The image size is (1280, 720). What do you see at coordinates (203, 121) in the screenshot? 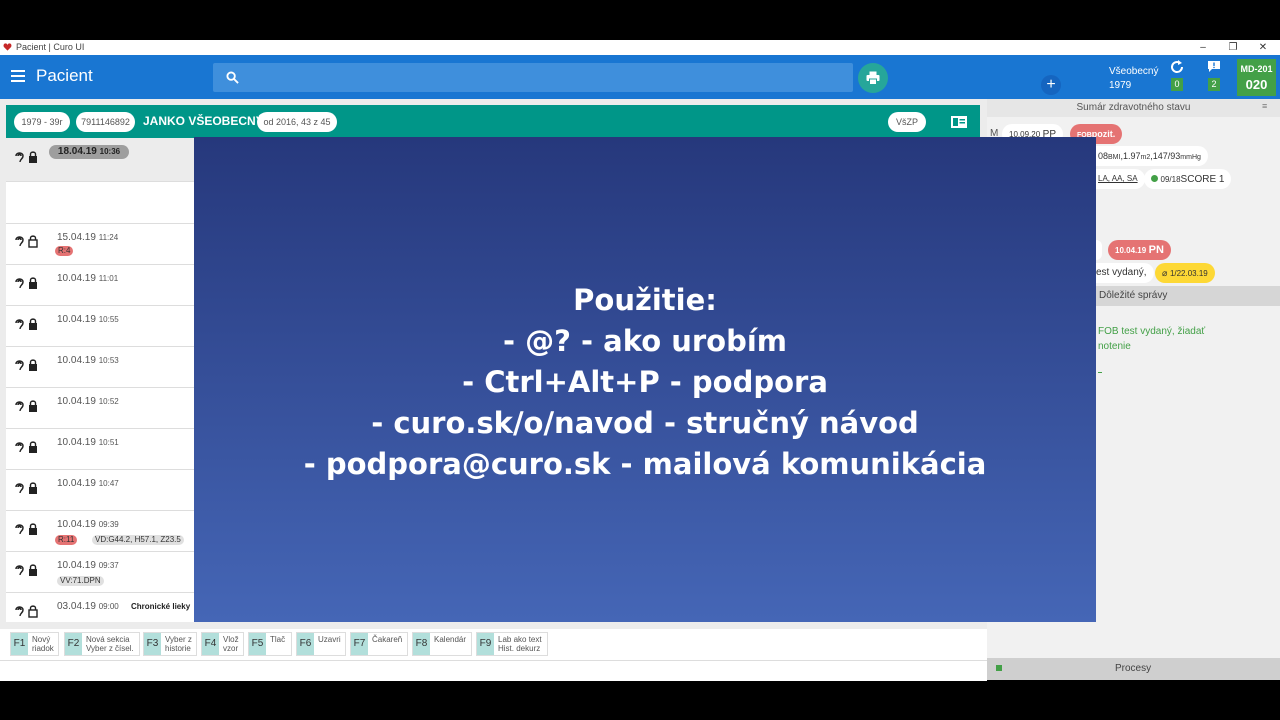
I see `patient-name: JANKO VŠEOBECNÝ` at bounding box center [203, 121].